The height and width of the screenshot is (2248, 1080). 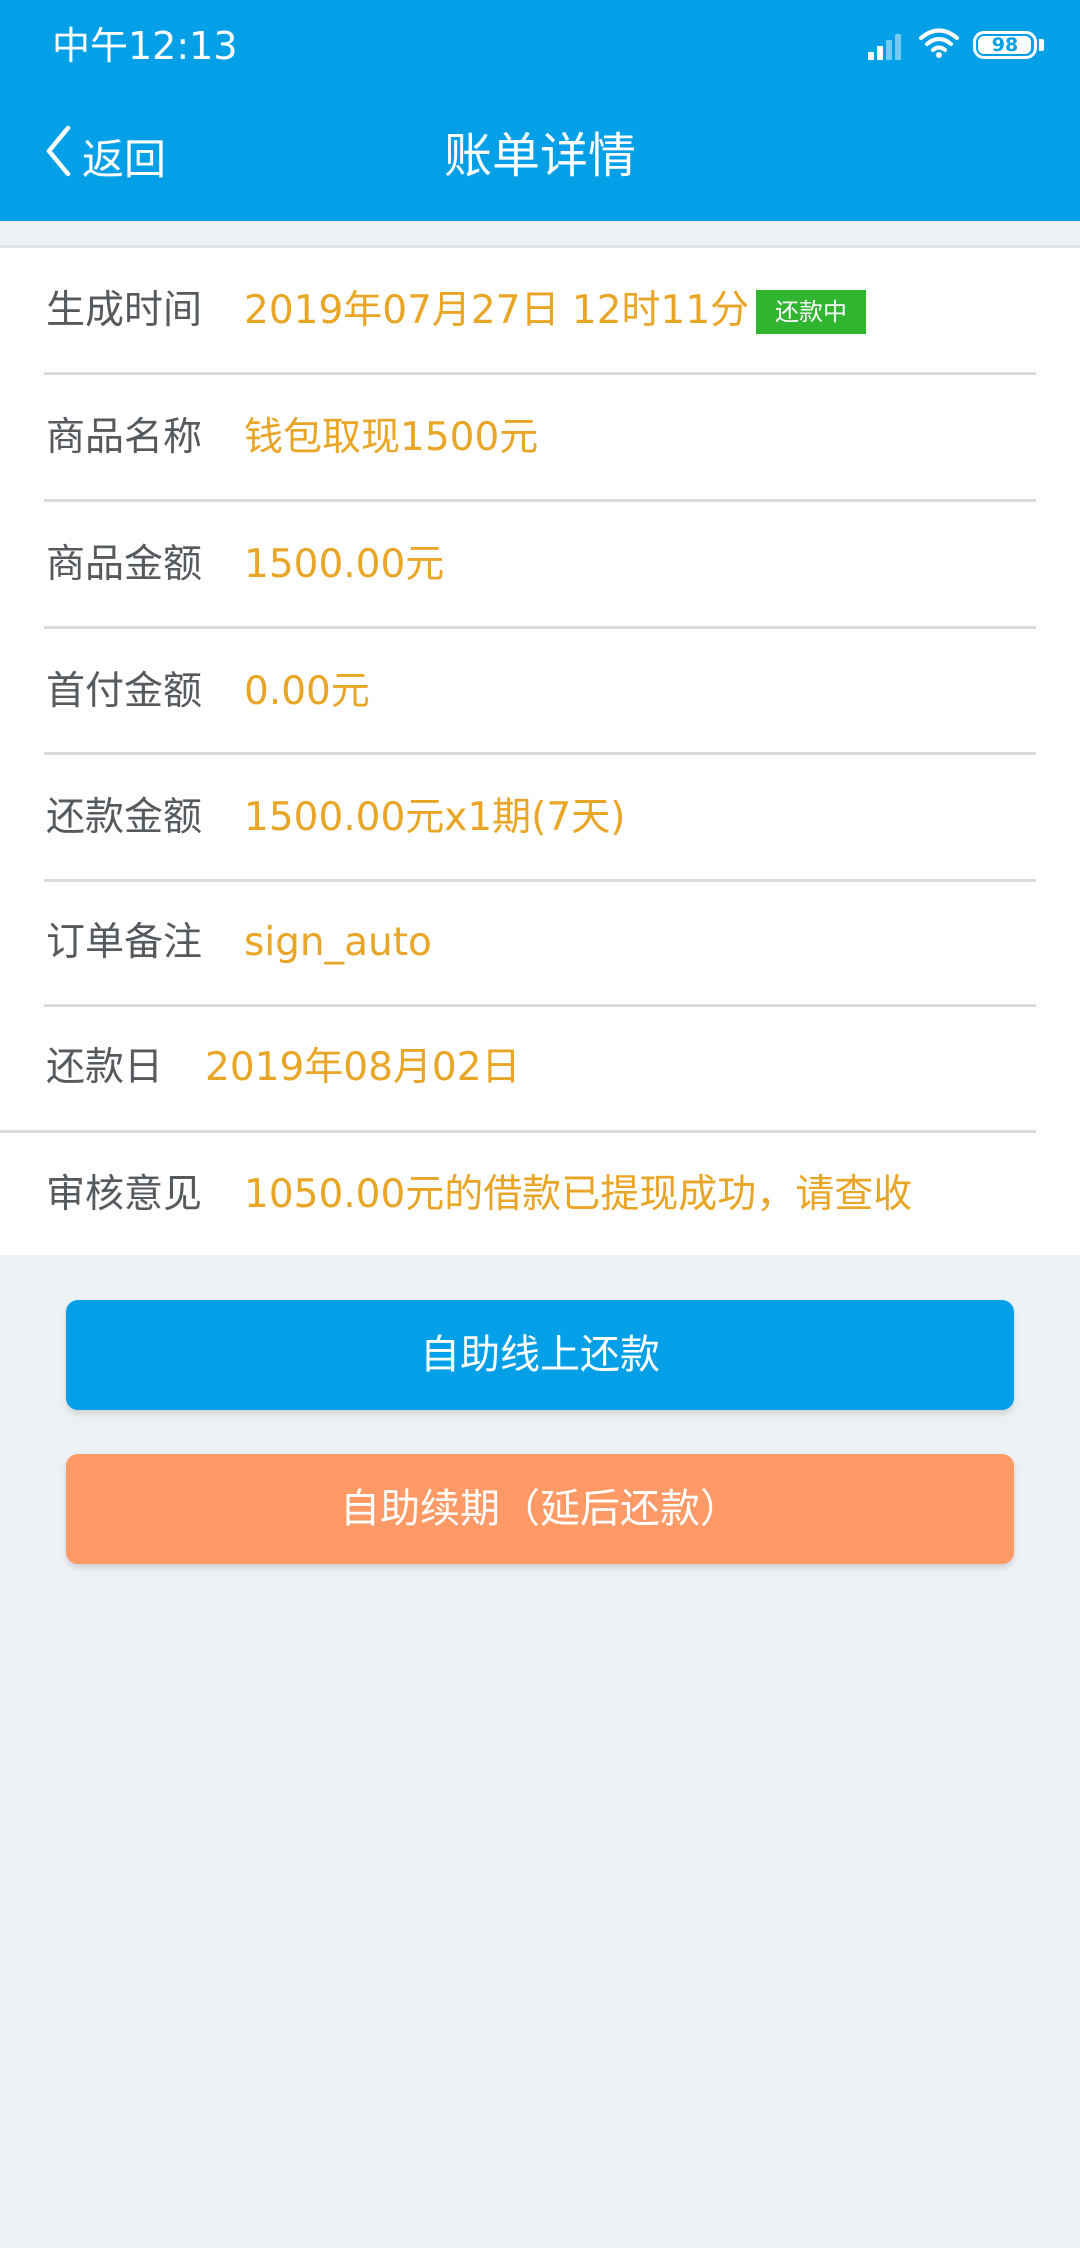 I want to click on row-label: 商品金额, so click(x=124, y=564).